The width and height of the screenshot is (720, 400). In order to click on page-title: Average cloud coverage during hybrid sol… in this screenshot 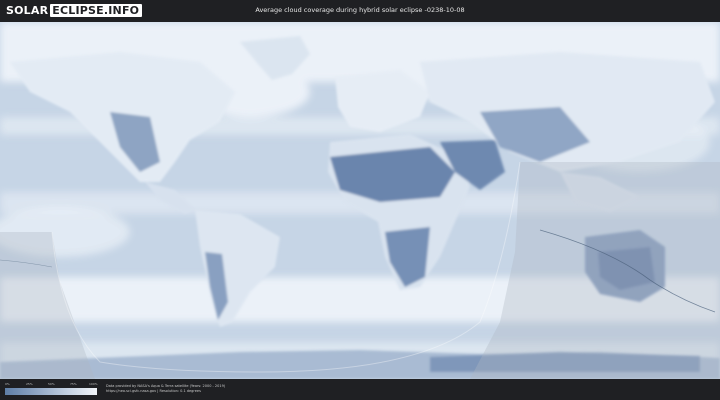, I will do `click(360, 10)`.